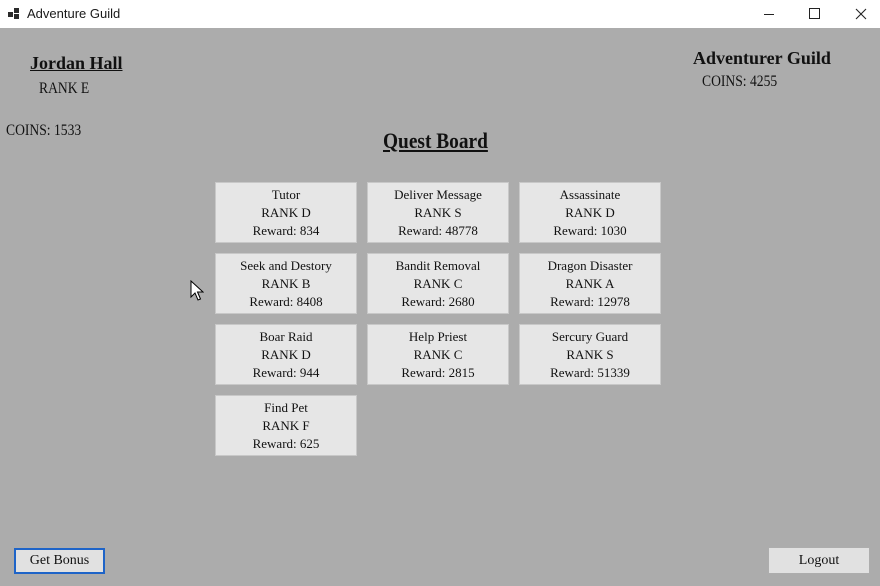 The width and height of the screenshot is (880, 586). I want to click on window-title: Adventure Guild, so click(74, 13).